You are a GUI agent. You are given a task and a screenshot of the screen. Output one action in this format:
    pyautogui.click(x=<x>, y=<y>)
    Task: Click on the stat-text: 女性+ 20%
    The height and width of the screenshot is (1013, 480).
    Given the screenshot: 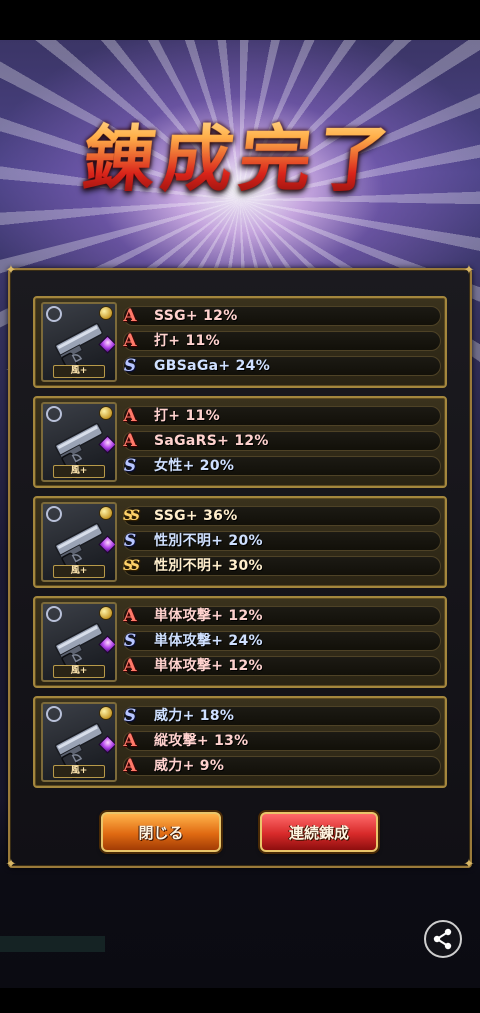 What is the action you would take?
    pyautogui.click(x=194, y=466)
    